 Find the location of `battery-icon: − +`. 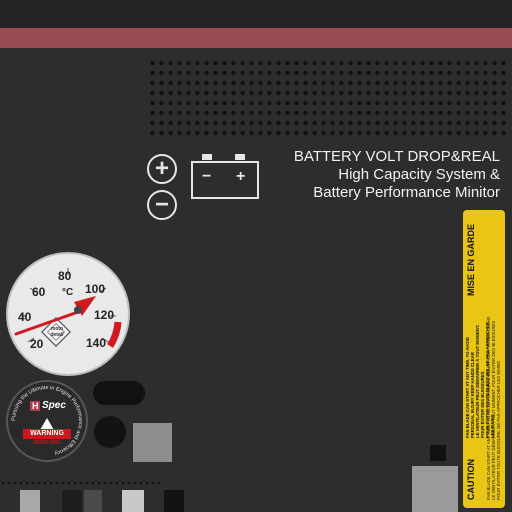

battery-icon: − + is located at coordinates (225, 180).